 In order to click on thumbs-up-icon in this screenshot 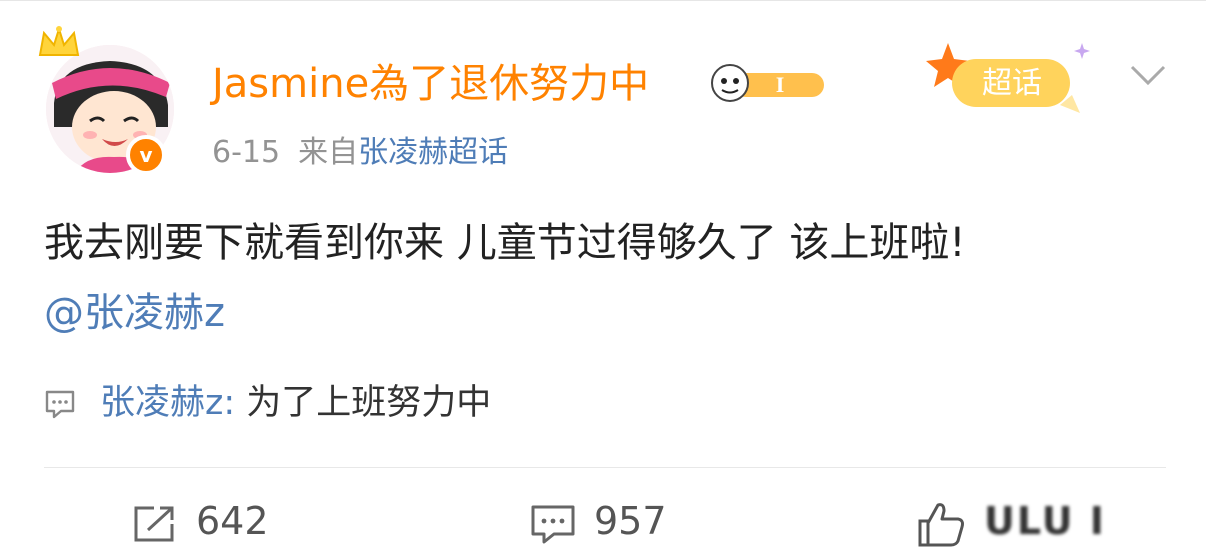, I will do `click(941, 524)`.